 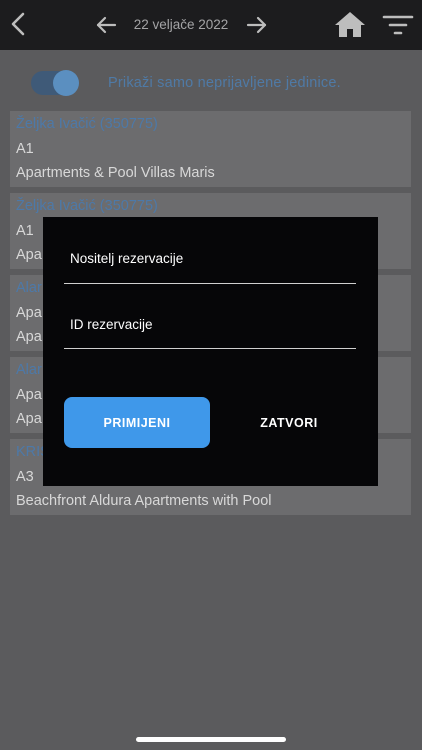 What do you see at coordinates (210, 348) in the screenshot?
I see `reservation-id-underline` at bounding box center [210, 348].